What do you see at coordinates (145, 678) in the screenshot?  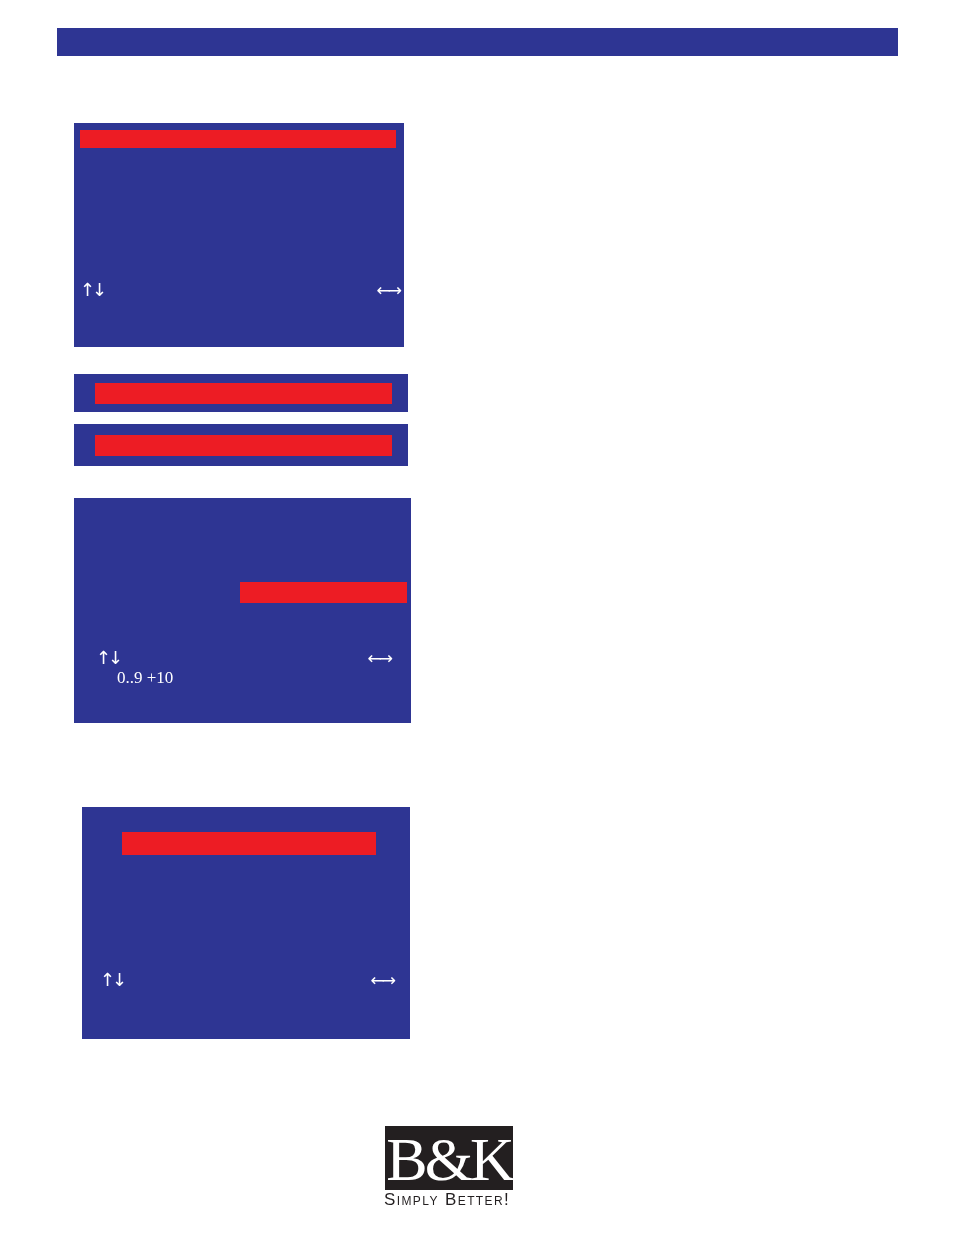 I see `digit-keys-hint: 0..9 +10` at bounding box center [145, 678].